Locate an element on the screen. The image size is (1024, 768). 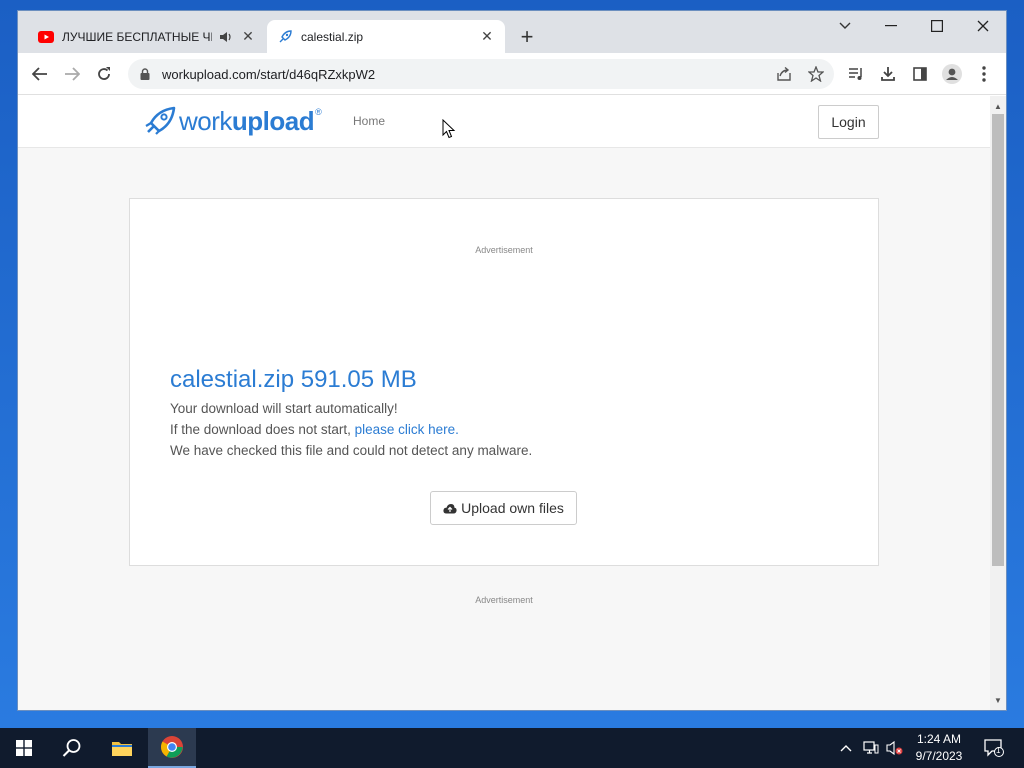
click-here-link: please click here. is located at coordinates (407, 429).